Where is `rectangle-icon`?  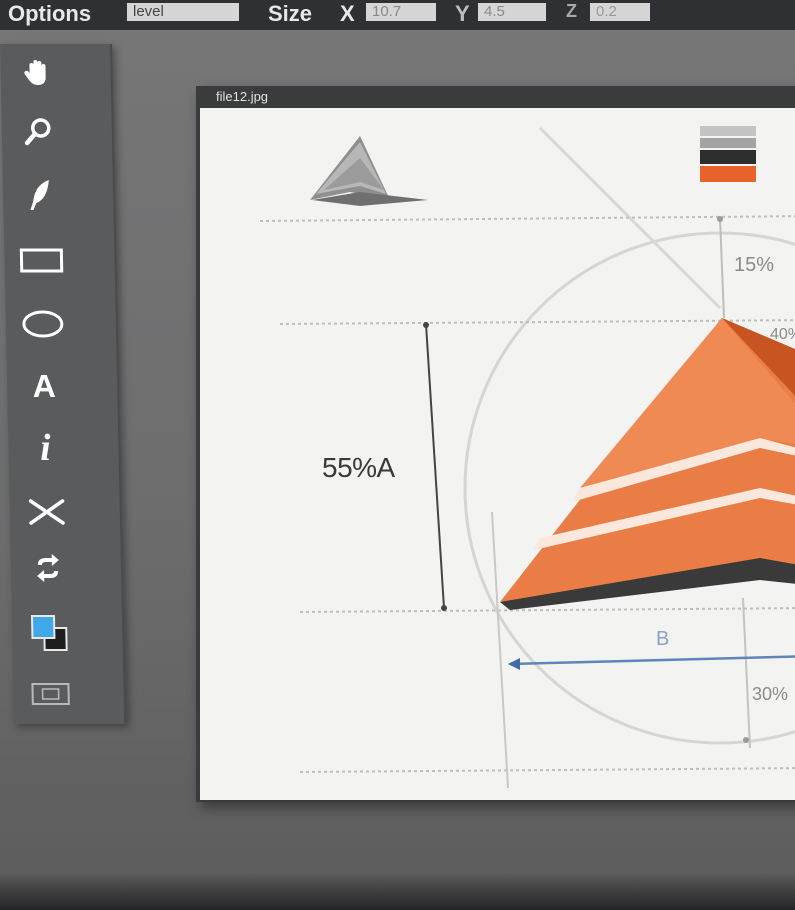 rectangle-icon is located at coordinates (41, 260).